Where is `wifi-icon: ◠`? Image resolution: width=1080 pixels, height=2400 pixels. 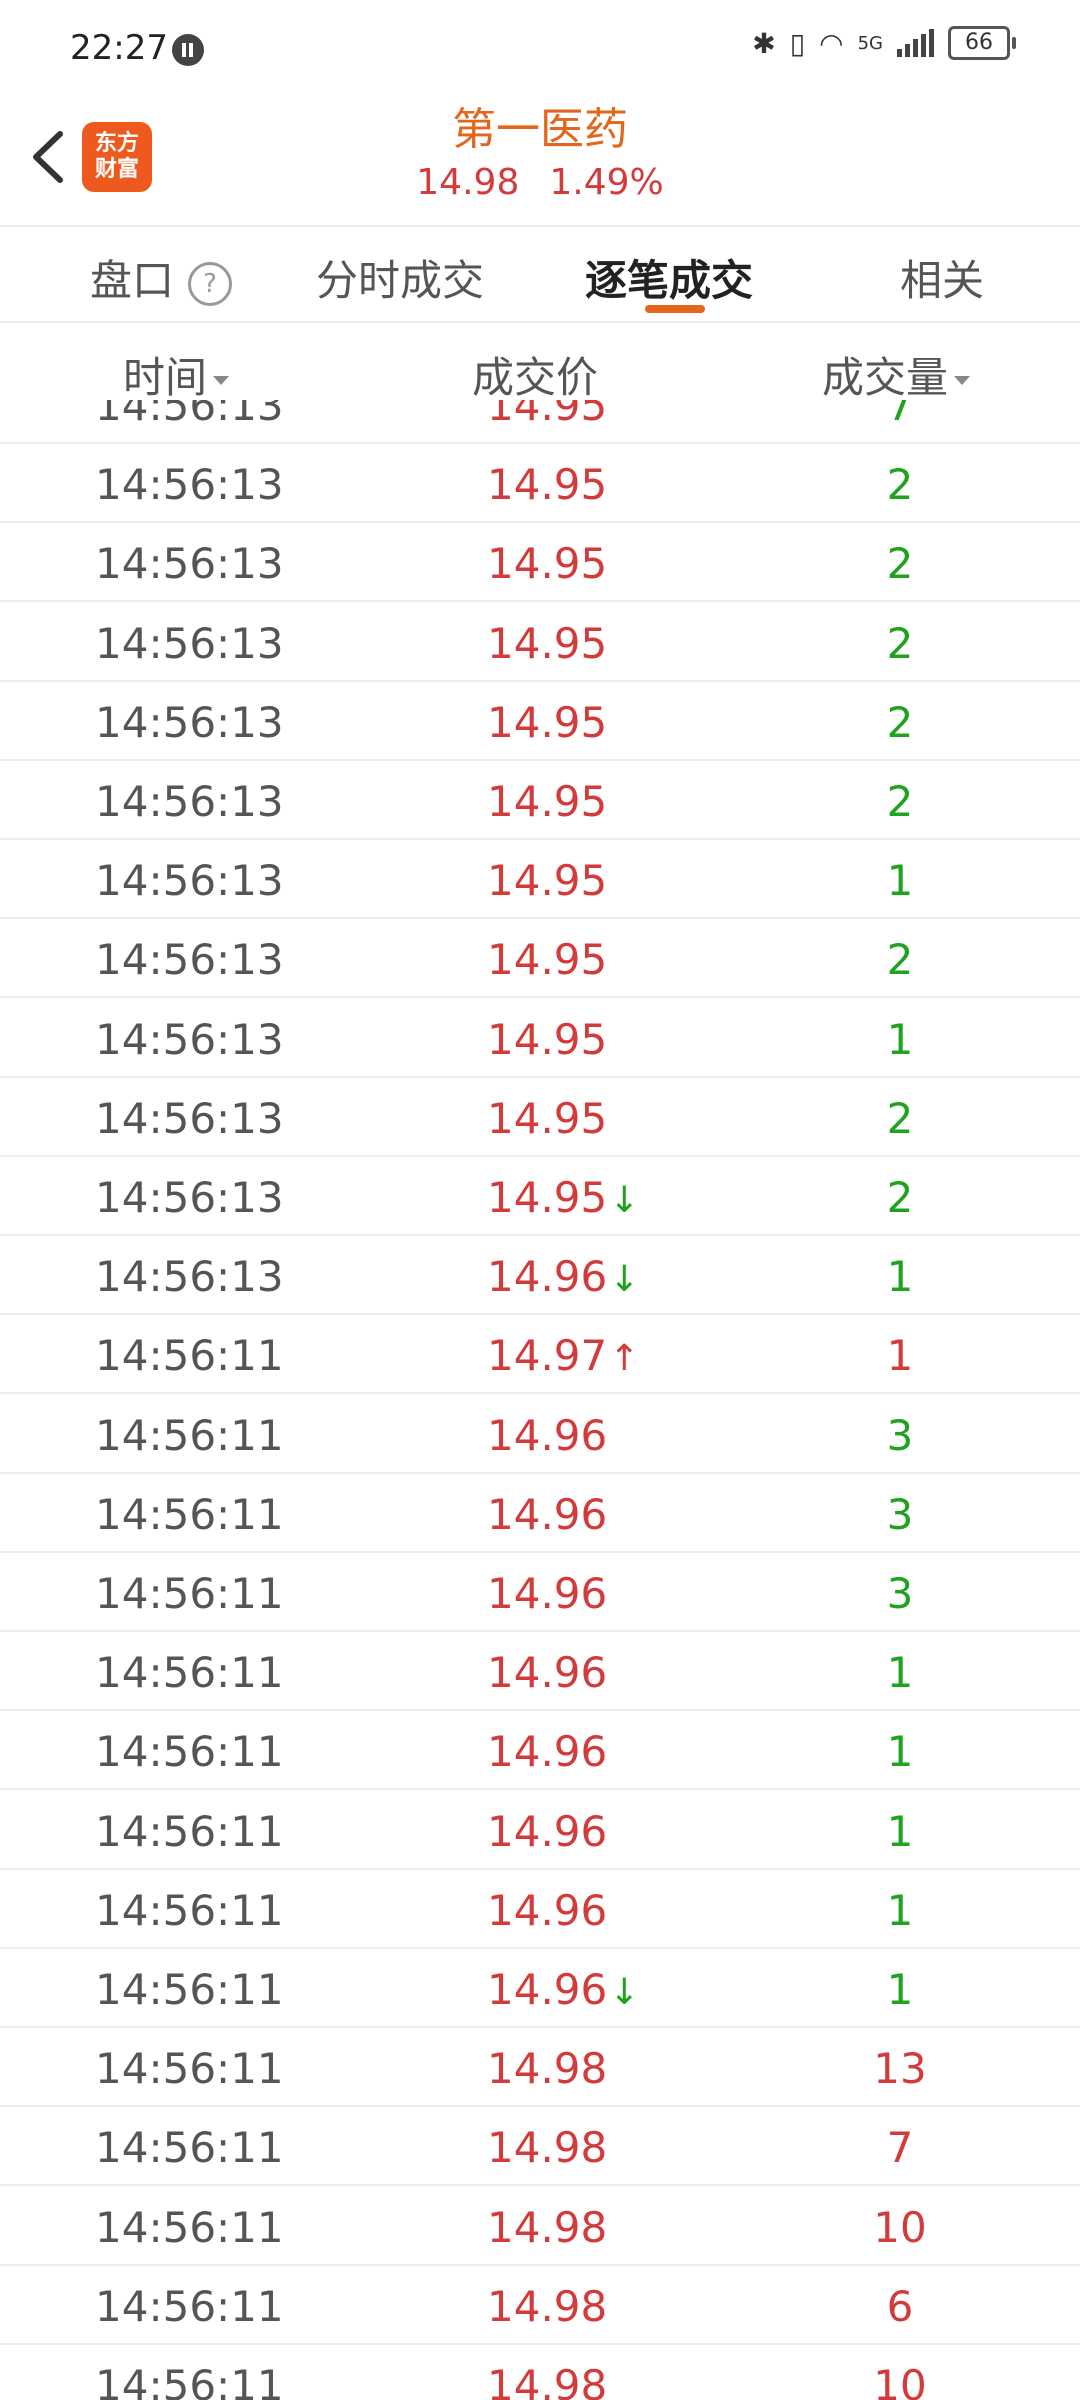 wifi-icon: ◠ is located at coordinates (831, 43).